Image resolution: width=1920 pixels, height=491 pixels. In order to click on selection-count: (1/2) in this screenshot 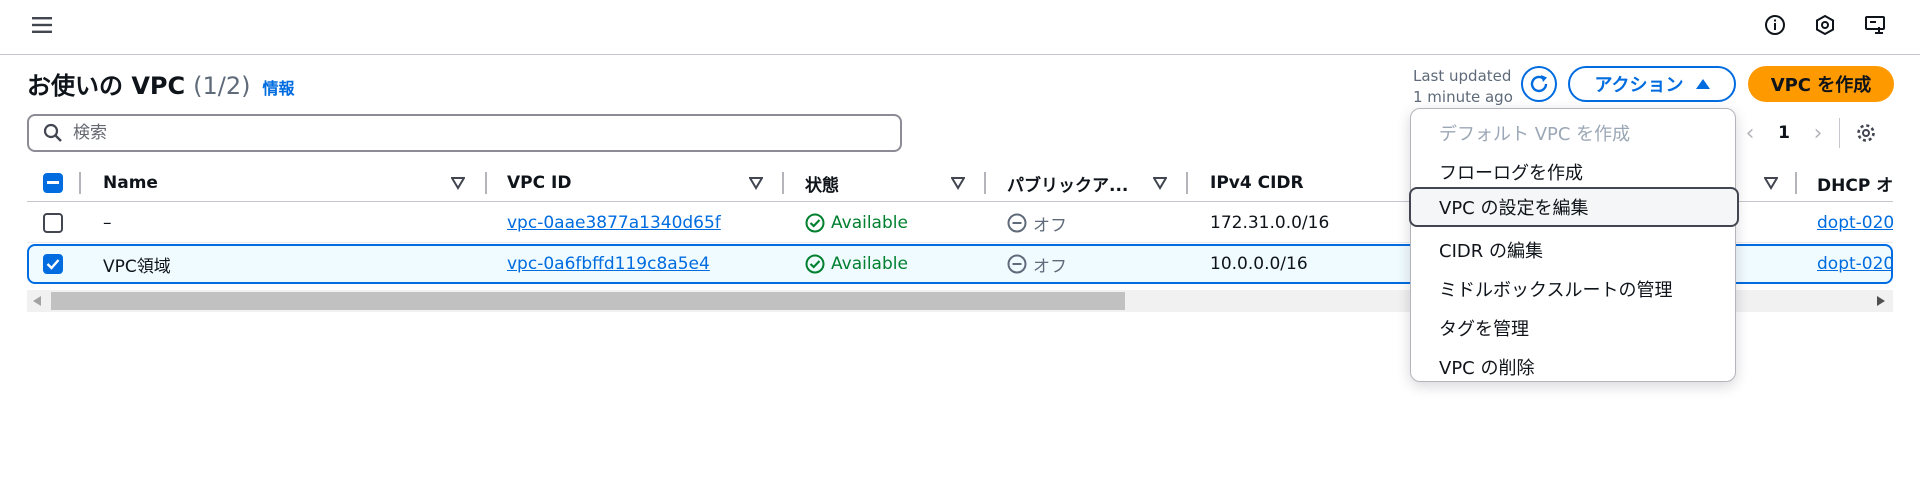, I will do `click(222, 86)`.